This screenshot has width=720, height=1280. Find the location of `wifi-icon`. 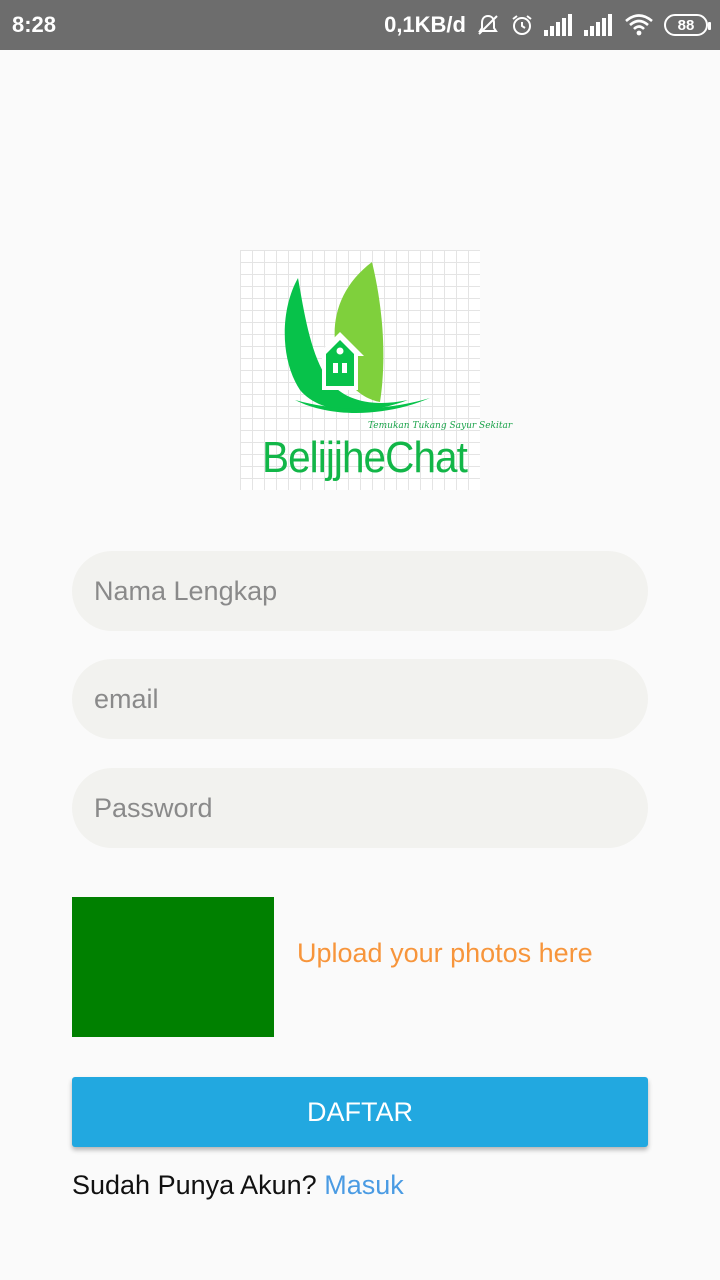

wifi-icon is located at coordinates (639, 25).